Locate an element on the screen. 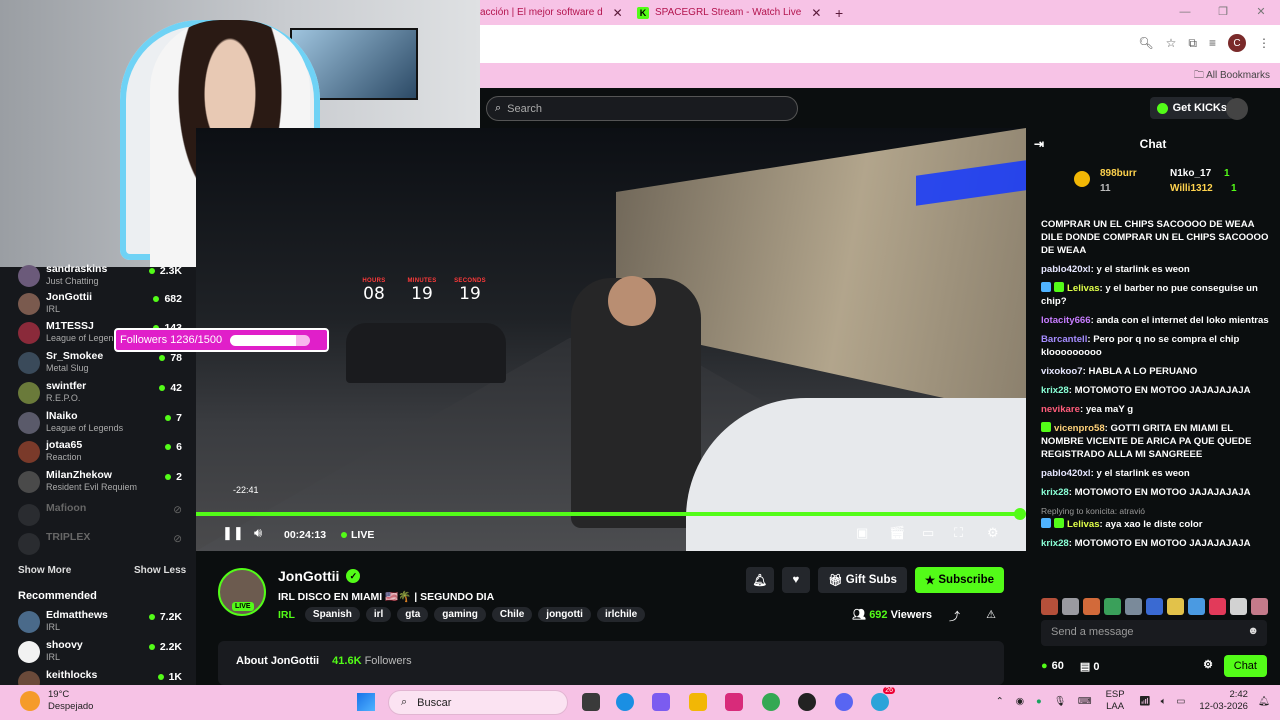 The image size is (1280, 720). send-message-input: Send a message ☻ is located at coordinates (1154, 633).